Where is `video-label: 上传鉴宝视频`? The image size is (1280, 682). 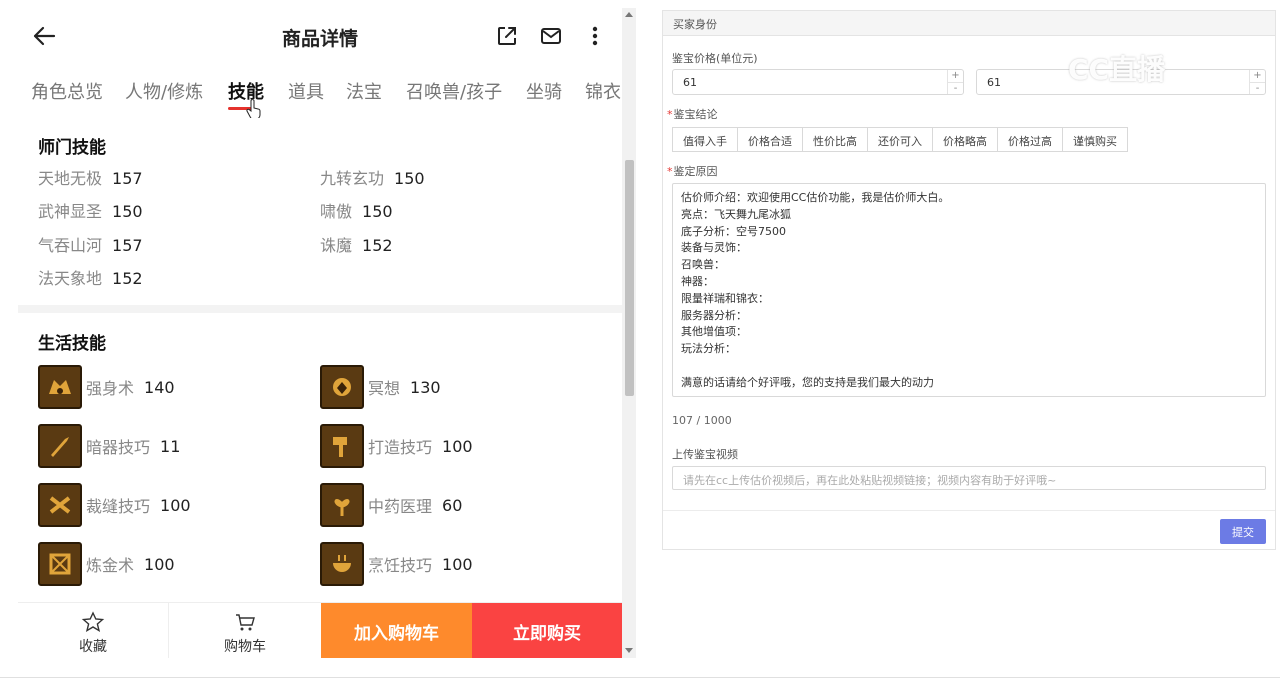 video-label: 上传鉴宝视频 is located at coordinates (705, 454).